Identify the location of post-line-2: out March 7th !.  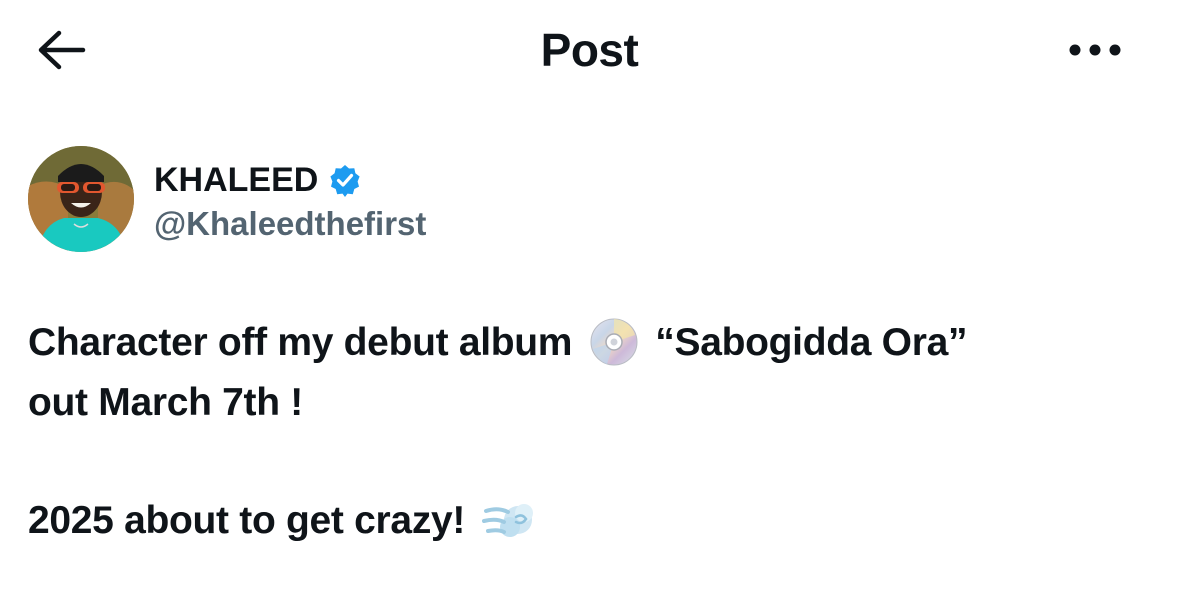
(165, 402).